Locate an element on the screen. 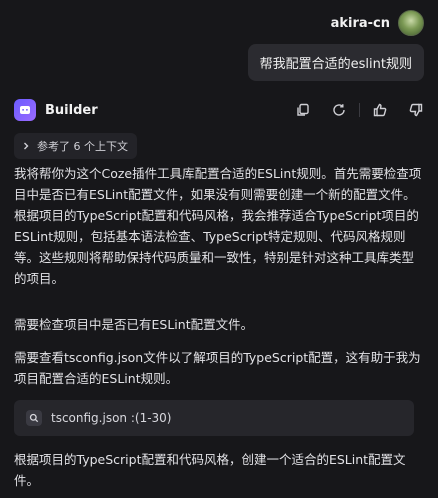 The height and width of the screenshot is (498, 438). thumbs-down-icon is located at coordinates (416, 110).